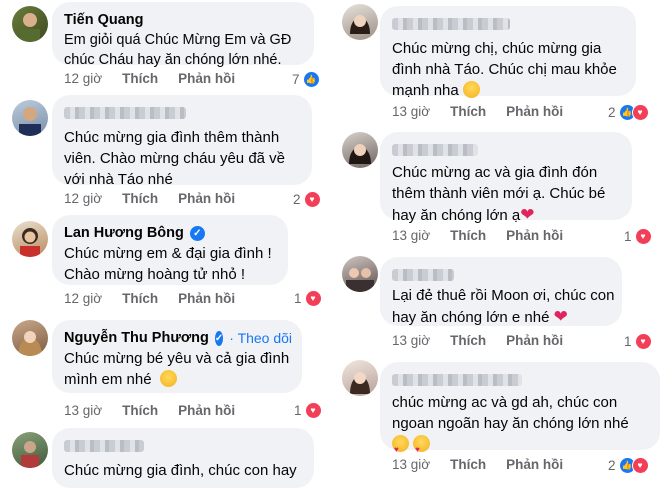 Image resolution: width=660 pixels, height=488 pixels. Describe the element at coordinates (265, 338) in the screenshot. I see `follow-label: Theo dõi` at that location.